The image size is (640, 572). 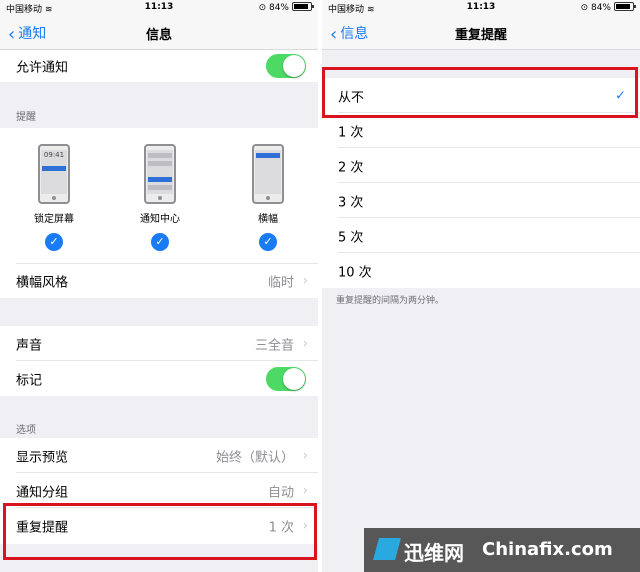 What do you see at coordinates (274, 345) in the screenshot?
I see `sounds-value: 三全音` at bounding box center [274, 345].